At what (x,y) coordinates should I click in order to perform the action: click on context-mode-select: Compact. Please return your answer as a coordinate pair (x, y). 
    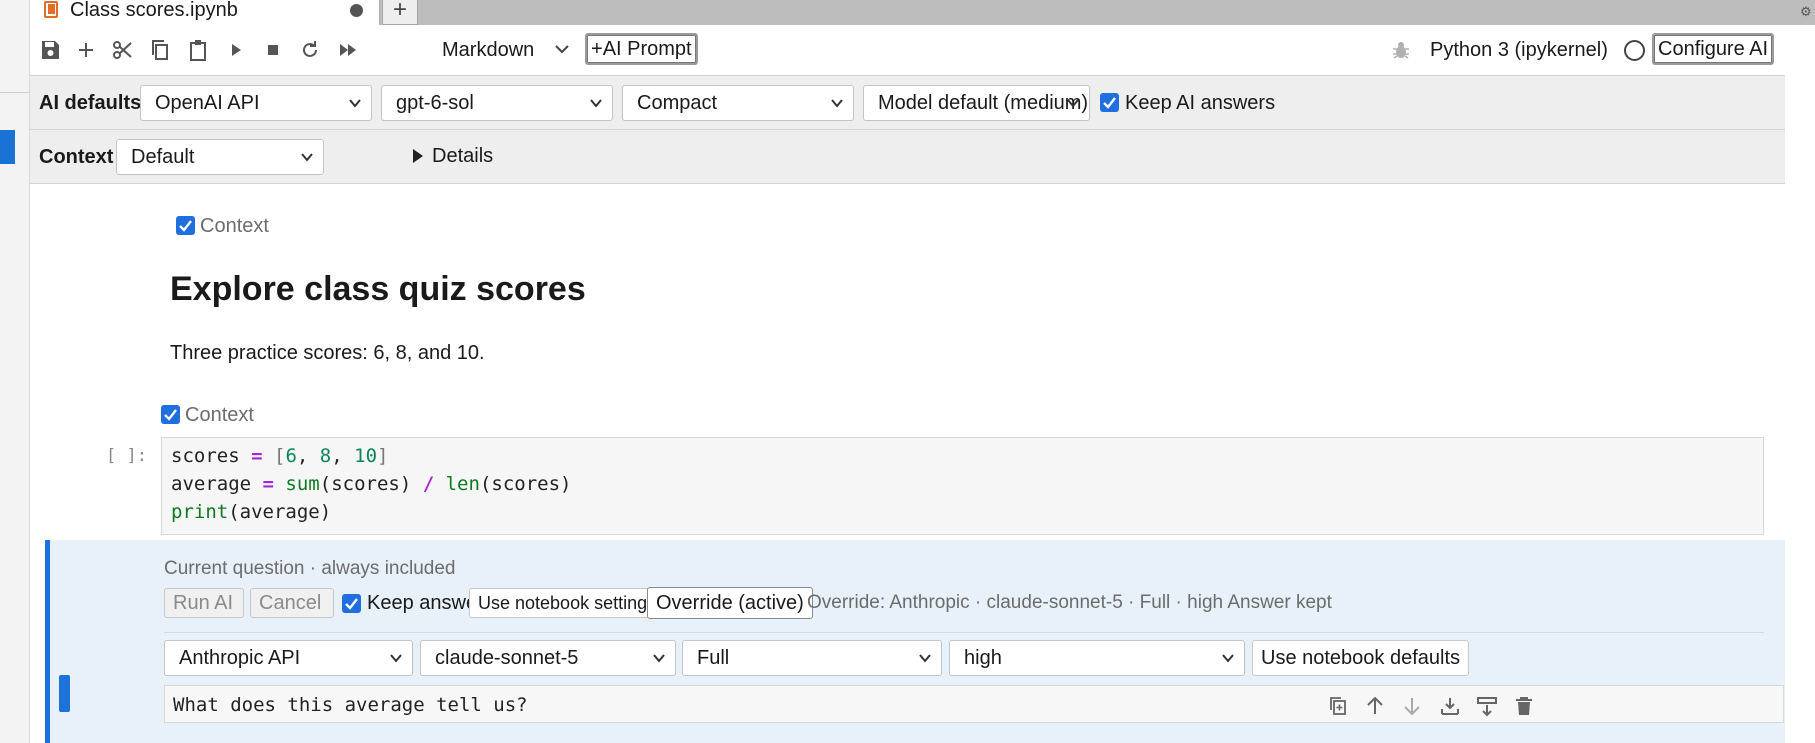
    Looking at the image, I should click on (738, 103).